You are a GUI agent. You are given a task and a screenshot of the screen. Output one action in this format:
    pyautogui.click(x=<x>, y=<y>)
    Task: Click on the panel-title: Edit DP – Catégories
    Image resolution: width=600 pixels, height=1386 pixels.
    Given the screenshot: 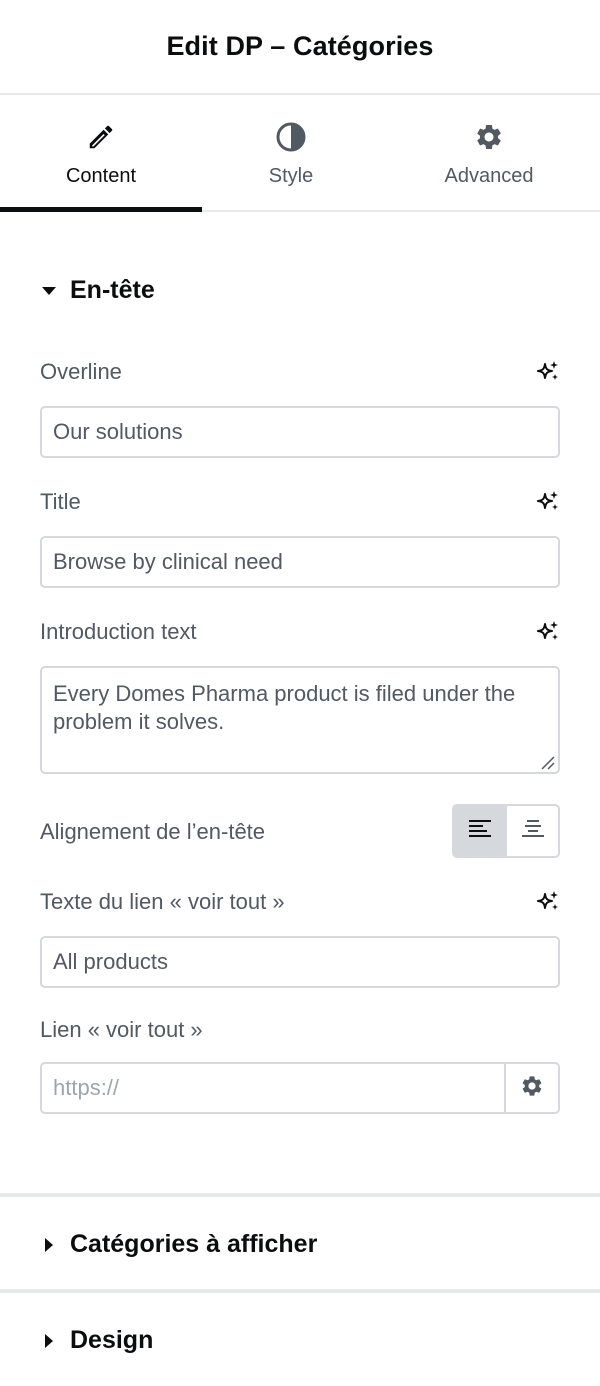 What is the action you would take?
    pyautogui.click(x=300, y=46)
    